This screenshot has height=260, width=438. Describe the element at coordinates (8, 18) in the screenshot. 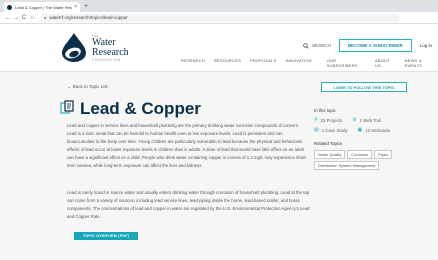

I see `back-arrow-icon: ←` at that location.